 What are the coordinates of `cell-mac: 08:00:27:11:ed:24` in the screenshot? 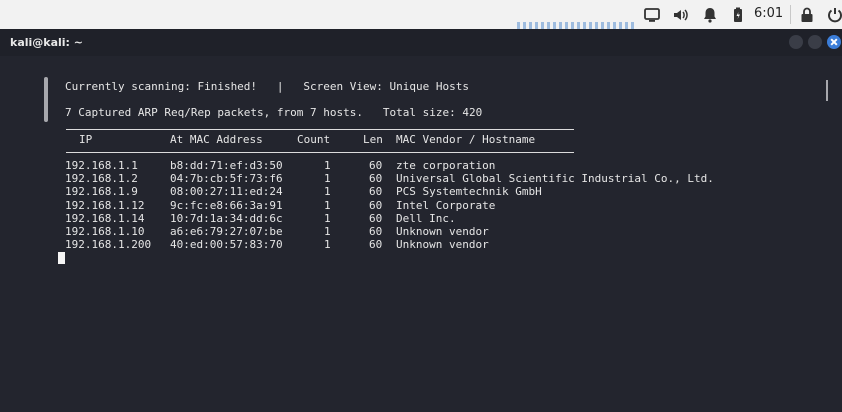 It's located at (226, 192).